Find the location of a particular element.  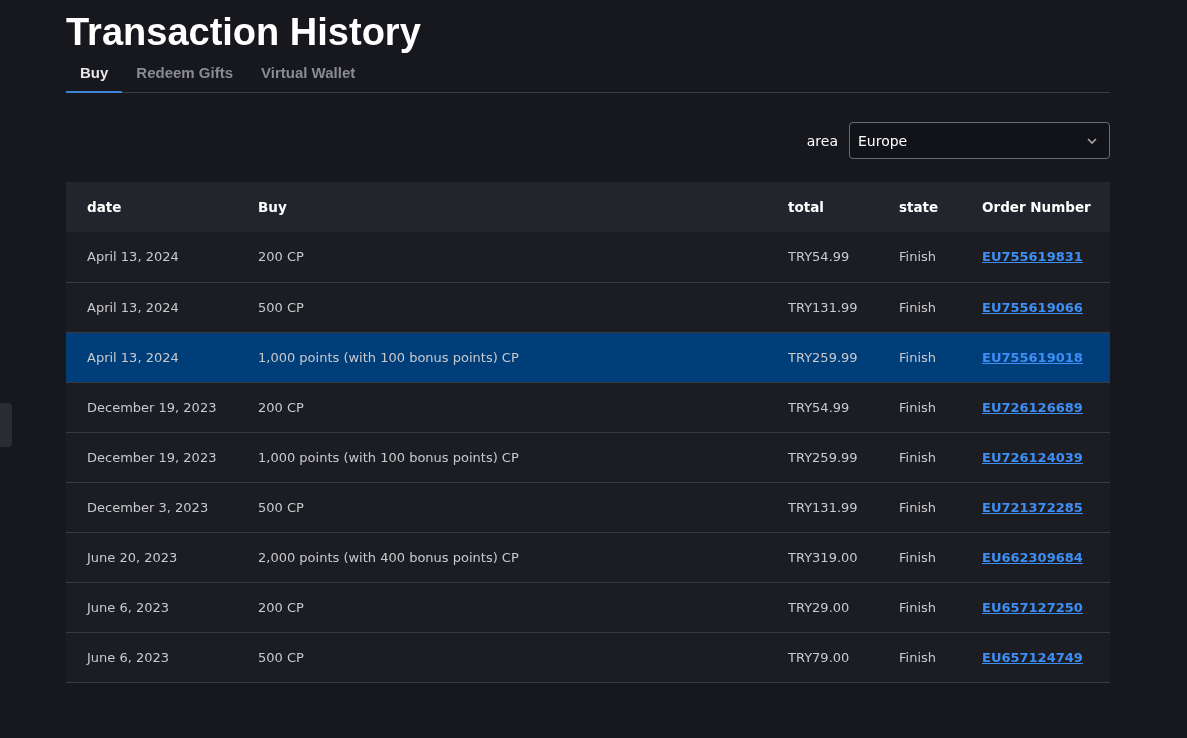

chevron-down-icon is located at coordinates (1092, 140).